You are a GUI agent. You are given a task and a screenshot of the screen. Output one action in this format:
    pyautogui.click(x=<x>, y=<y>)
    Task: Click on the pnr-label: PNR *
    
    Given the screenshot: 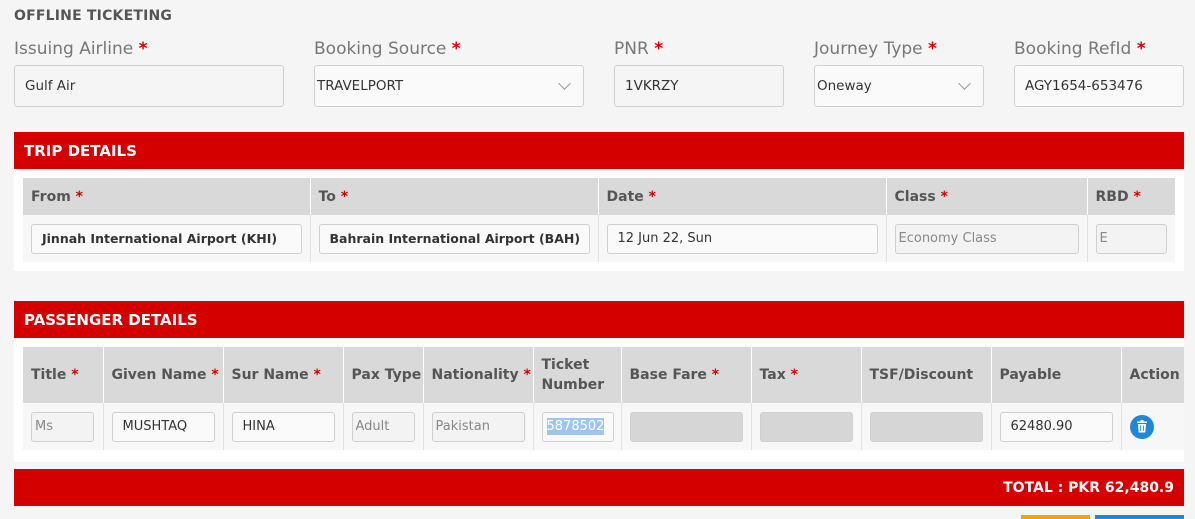 What is the action you would take?
    pyautogui.click(x=639, y=49)
    